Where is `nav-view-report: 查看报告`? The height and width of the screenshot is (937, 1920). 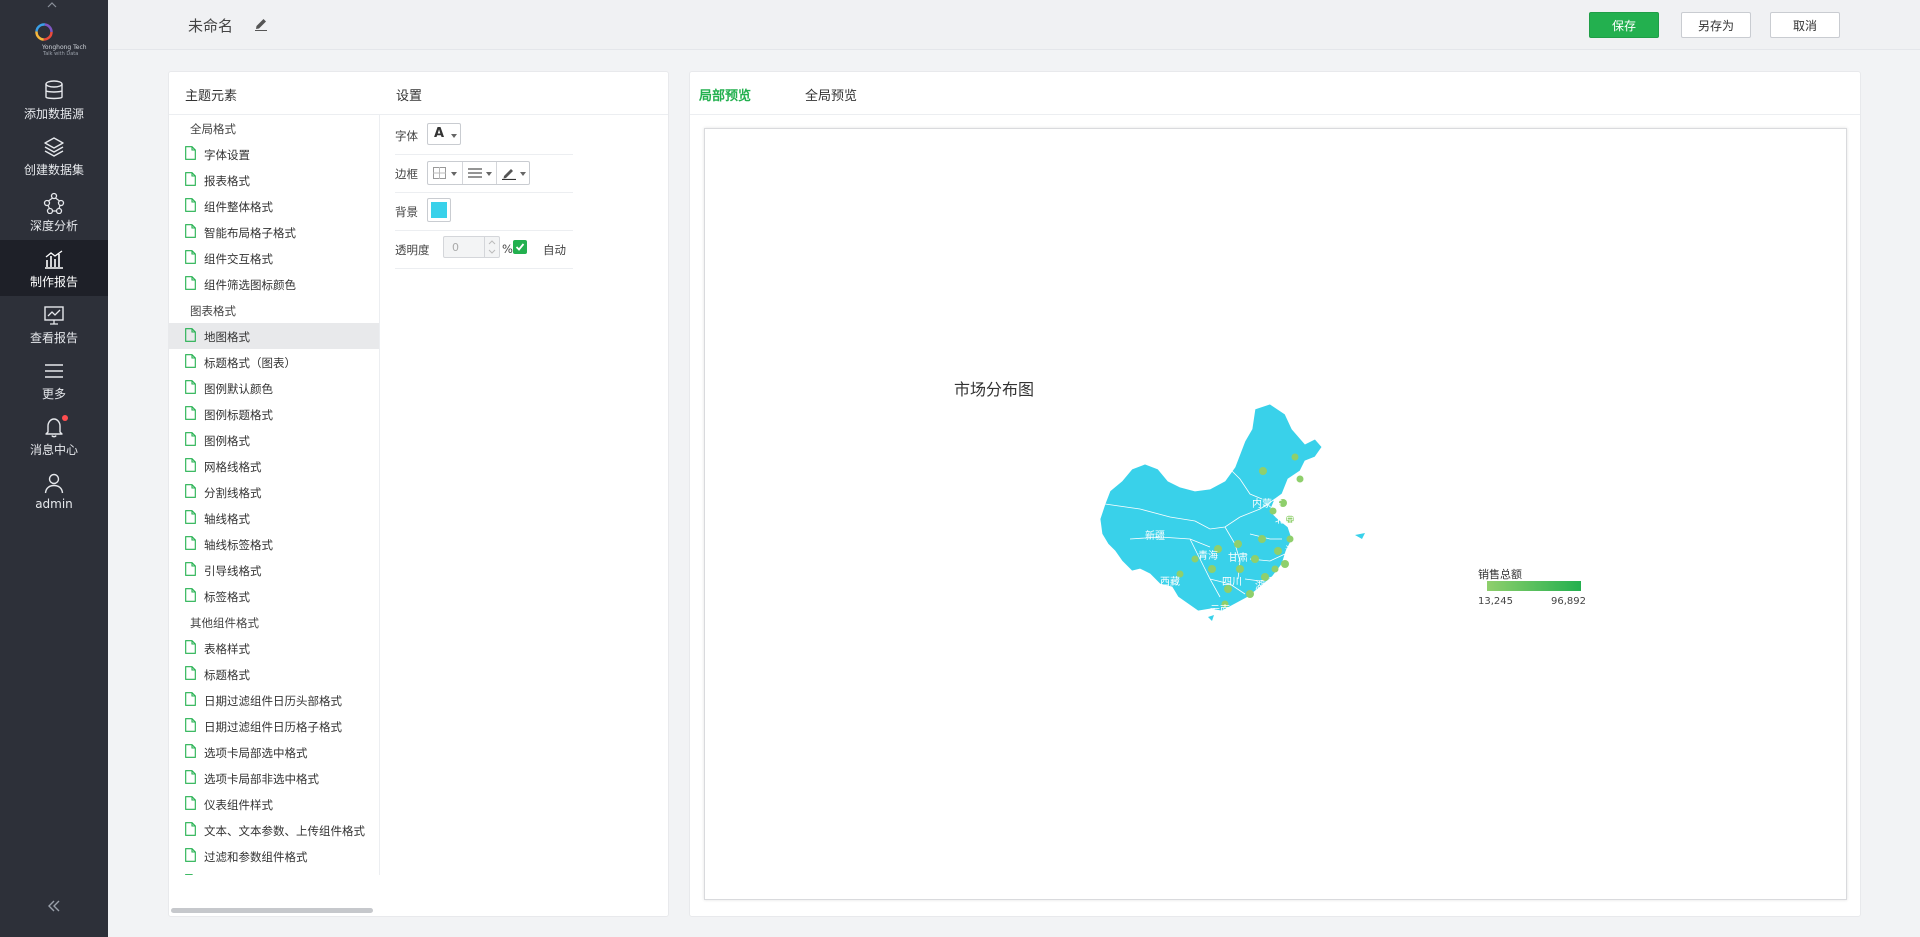
nav-view-report: 查看报告 is located at coordinates (54, 324).